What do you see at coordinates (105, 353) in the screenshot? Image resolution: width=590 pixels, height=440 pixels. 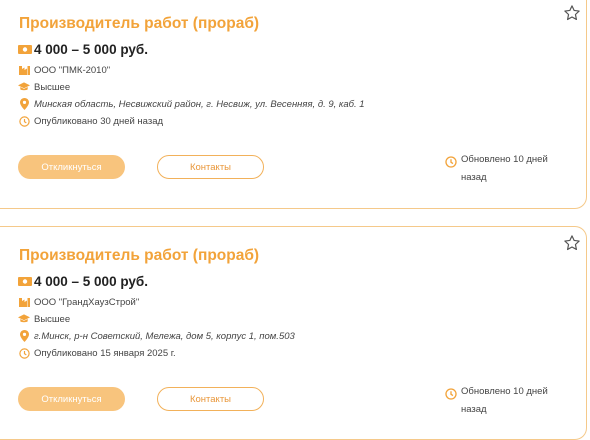 I see `published-text: Опубликовано 15 января 2025 г.` at bounding box center [105, 353].